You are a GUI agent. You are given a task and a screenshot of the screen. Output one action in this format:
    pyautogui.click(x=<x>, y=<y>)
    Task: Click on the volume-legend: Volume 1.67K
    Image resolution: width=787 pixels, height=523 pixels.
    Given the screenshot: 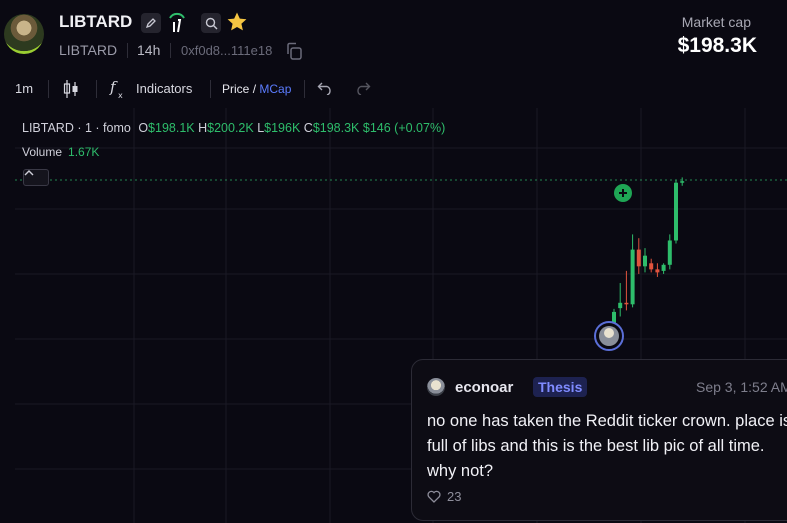 What is the action you would take?
    pyautogui.click(x=60, y=152)
    